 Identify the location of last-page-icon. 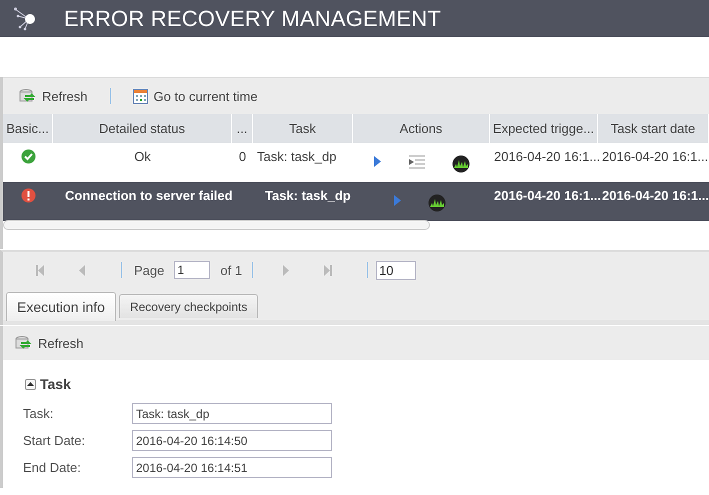
(328, 270).